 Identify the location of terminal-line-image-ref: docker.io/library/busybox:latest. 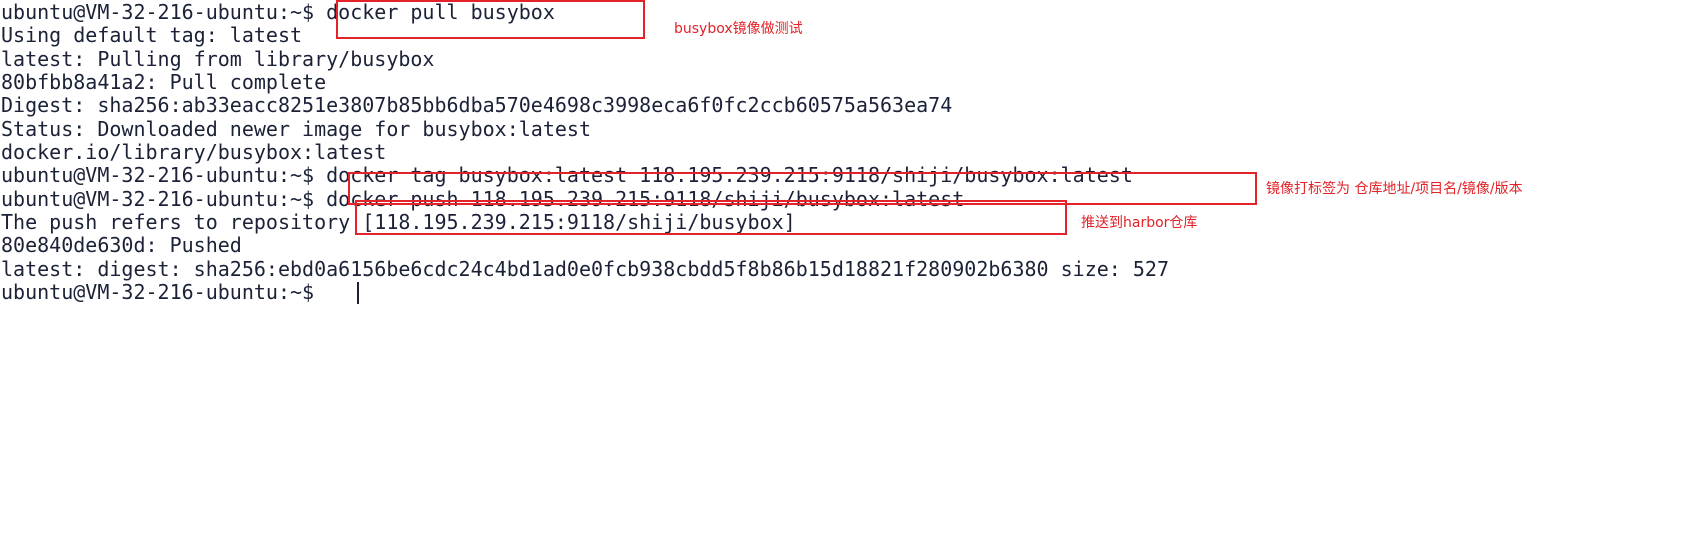
(194, 152).